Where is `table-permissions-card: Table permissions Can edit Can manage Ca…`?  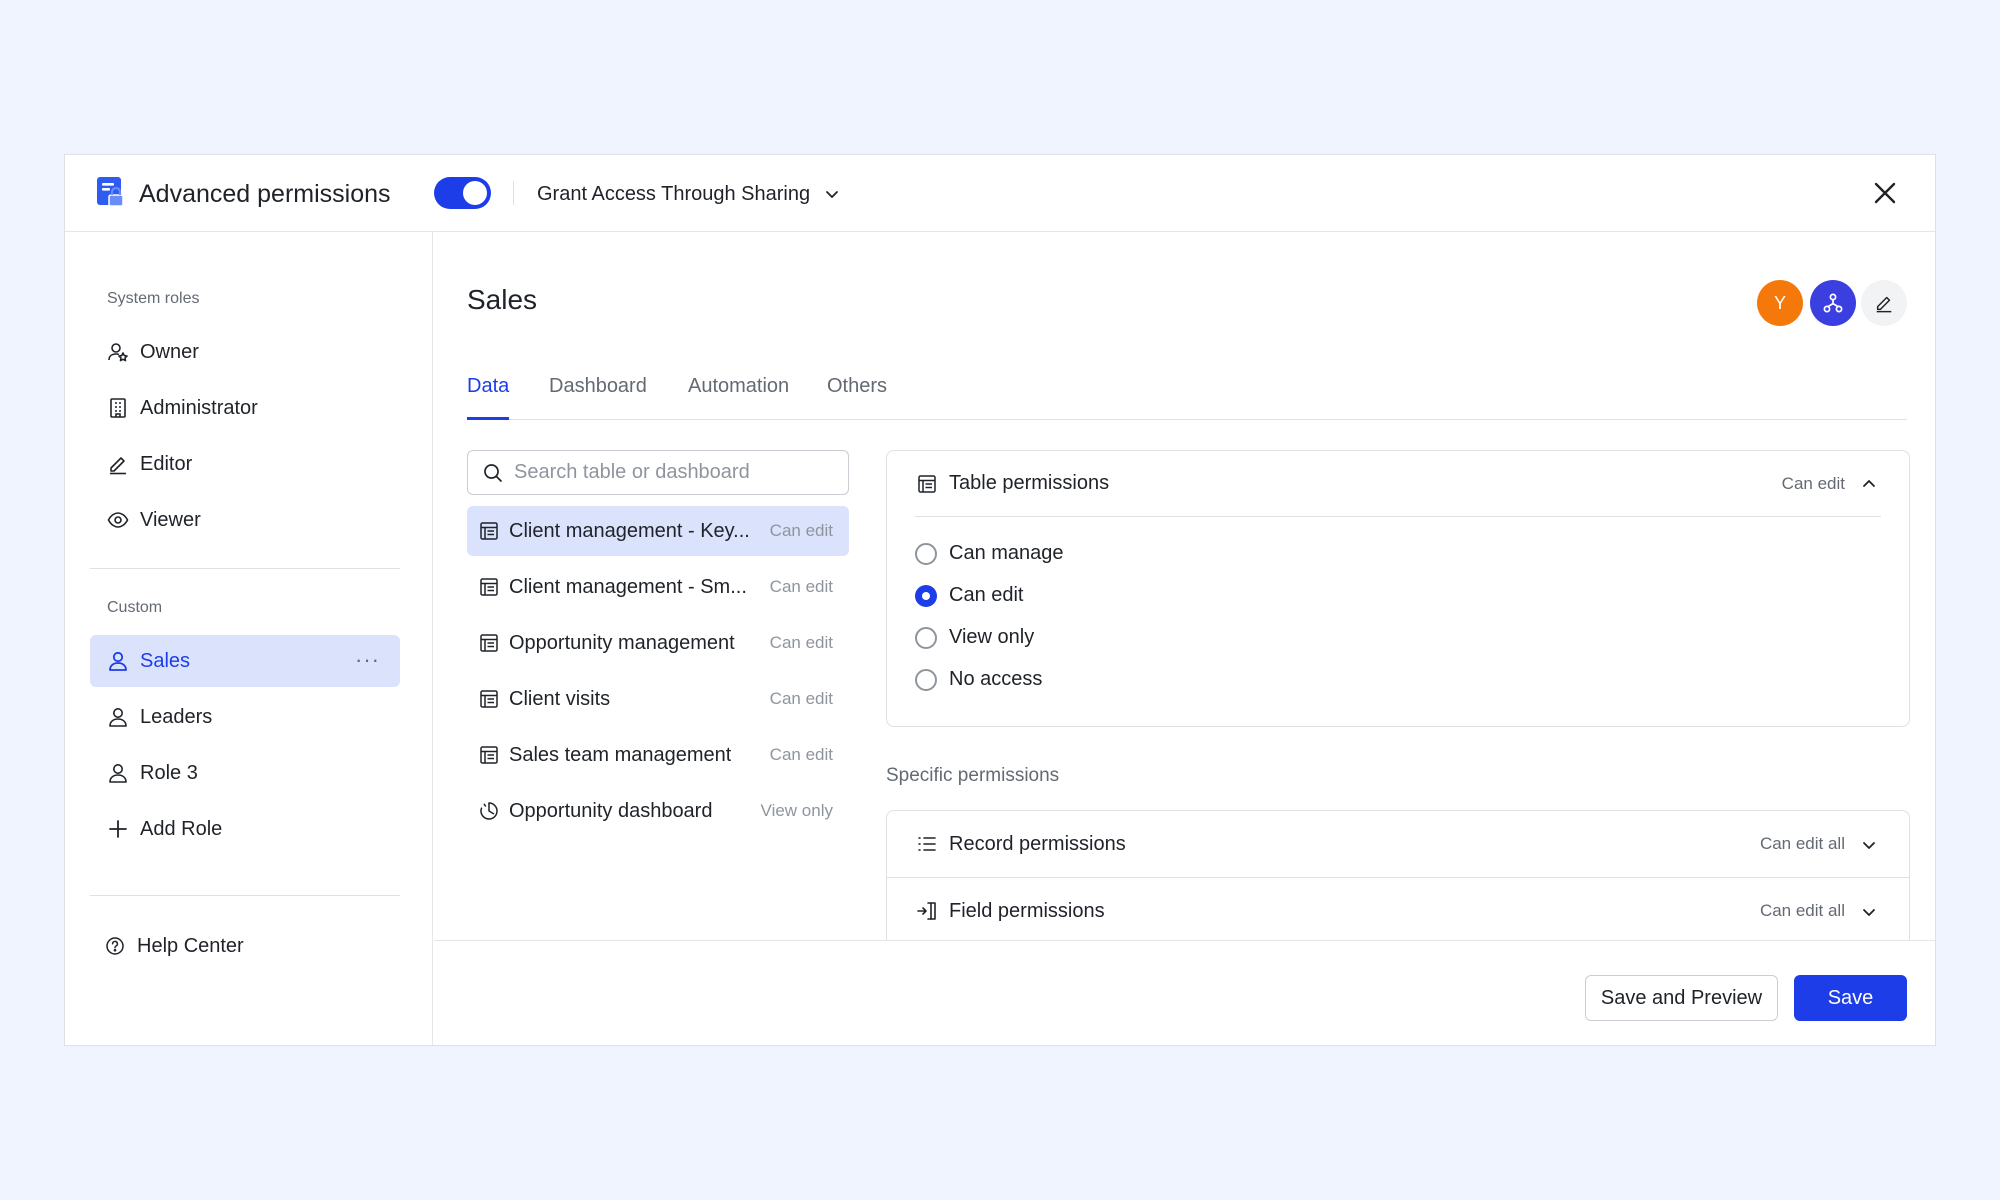 table-permissions-card: Table permissions Can edit Can manage Ca… is located at coordinates (1398, 588).